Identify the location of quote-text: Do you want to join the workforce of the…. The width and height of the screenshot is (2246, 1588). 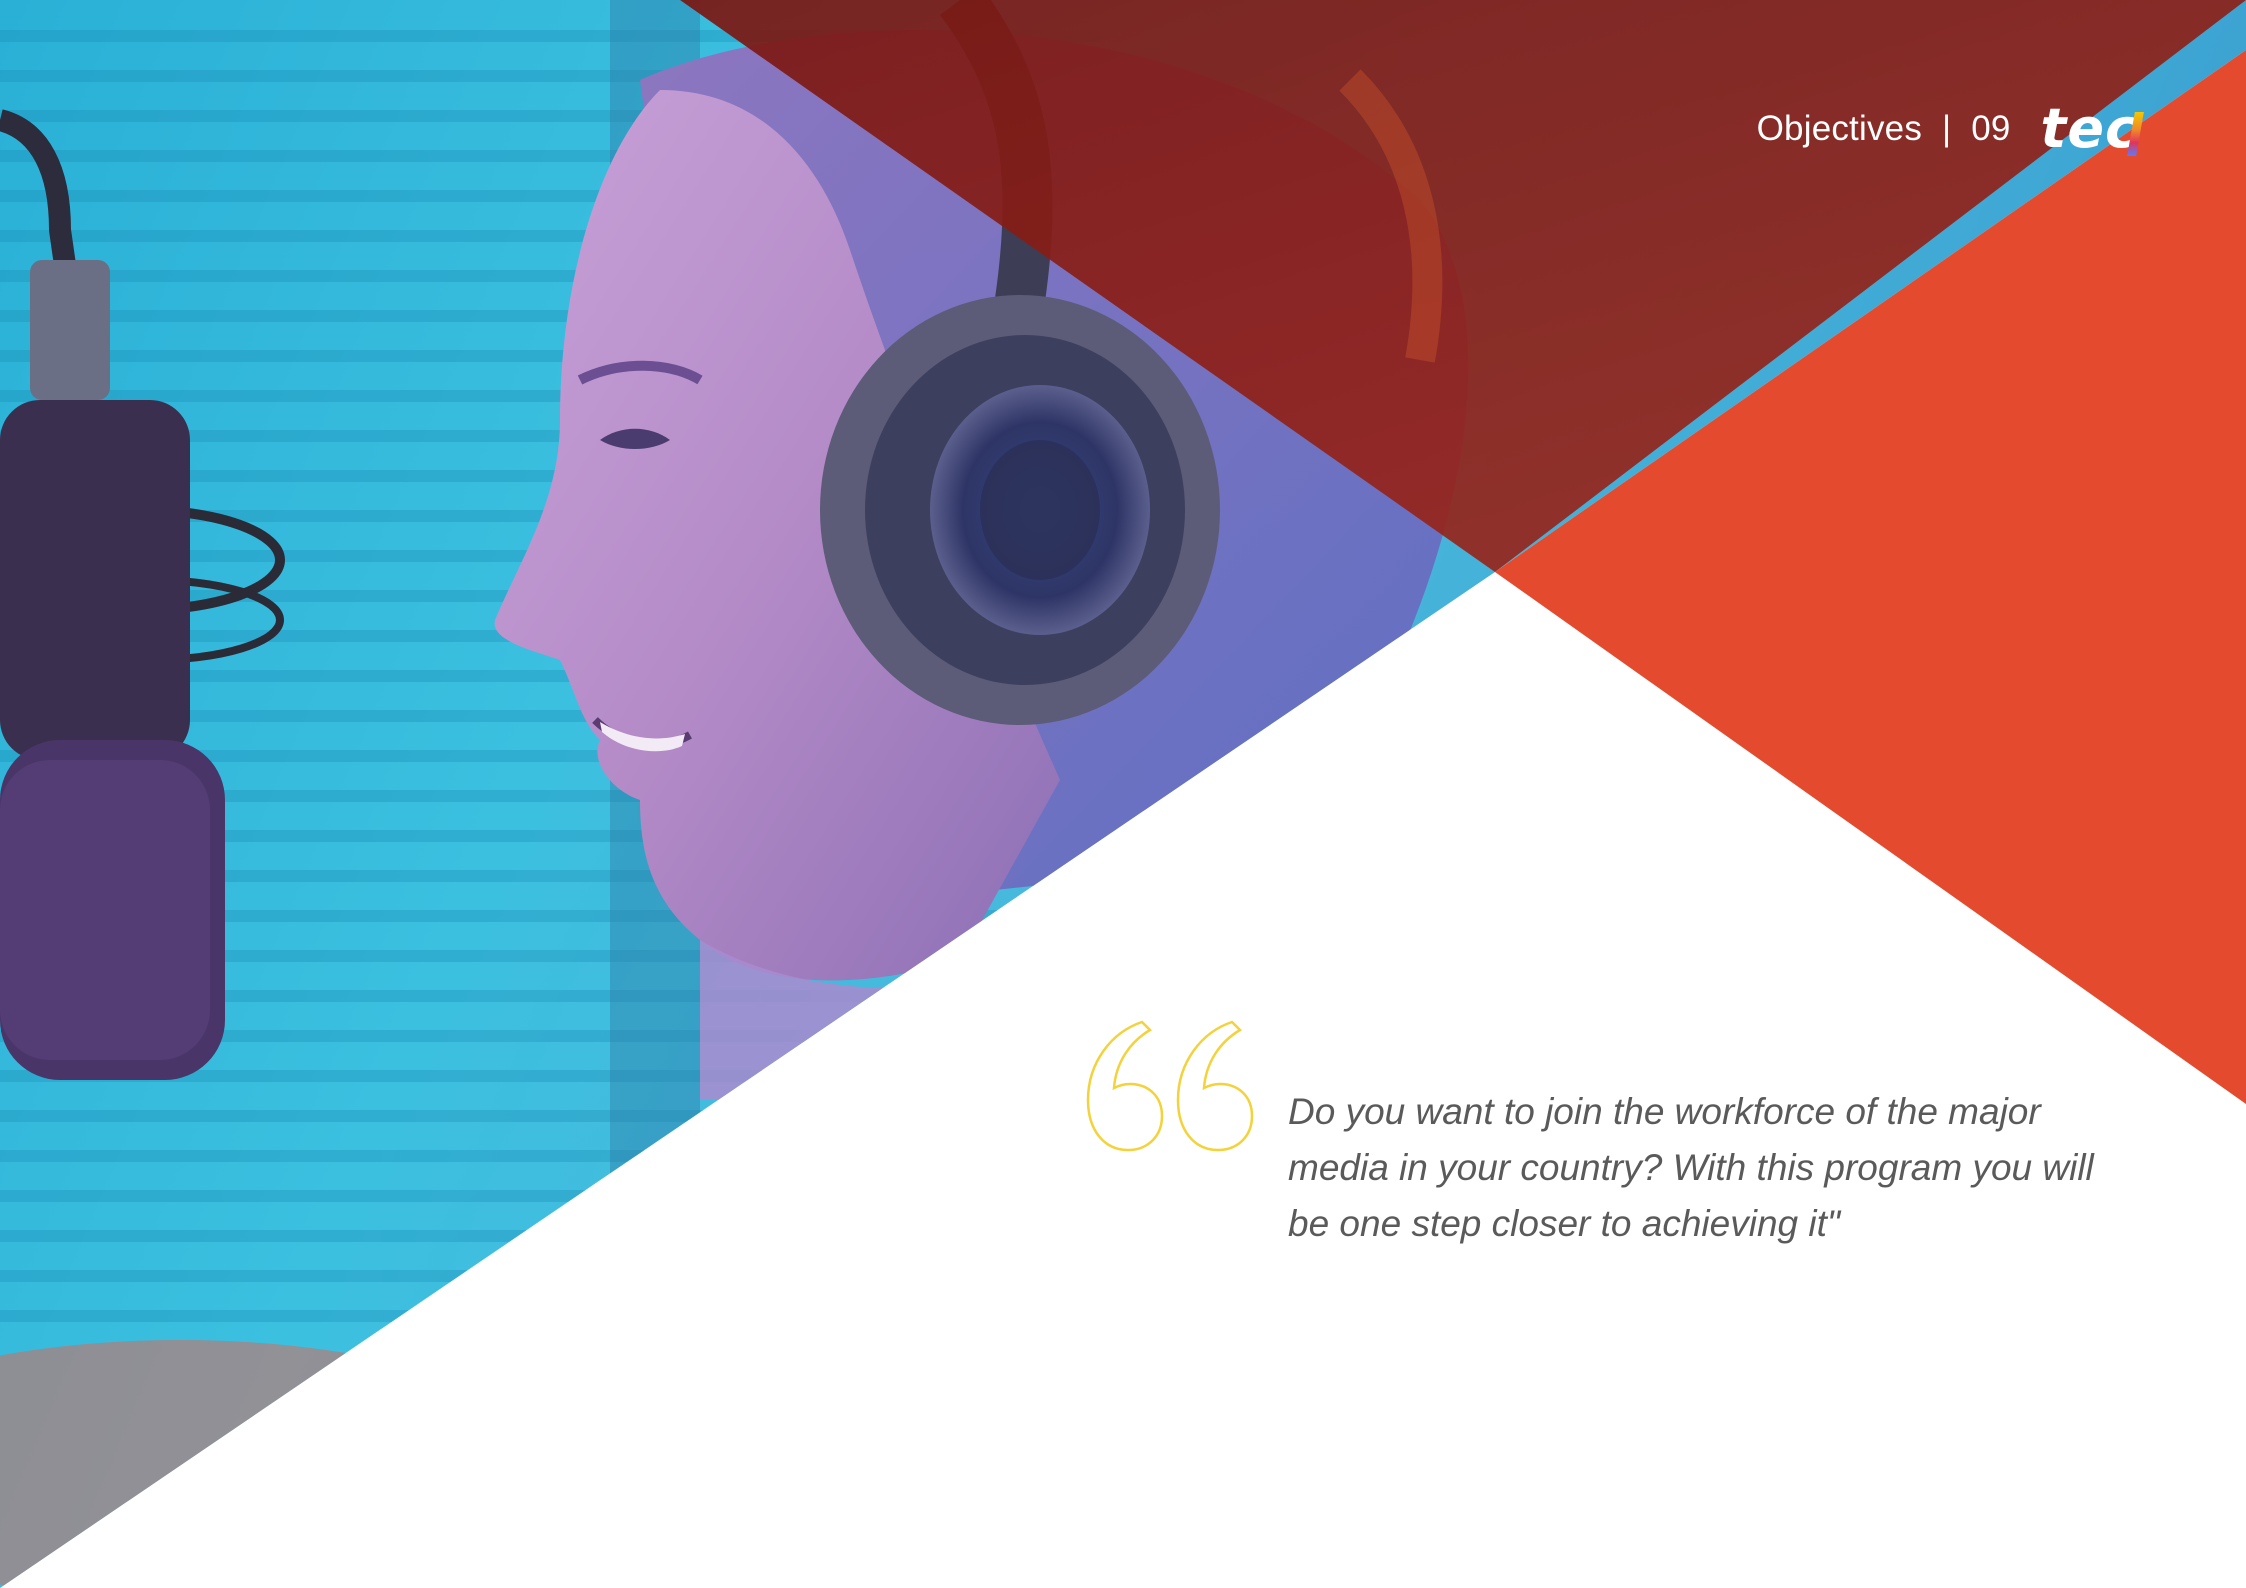
(1691, 1167).